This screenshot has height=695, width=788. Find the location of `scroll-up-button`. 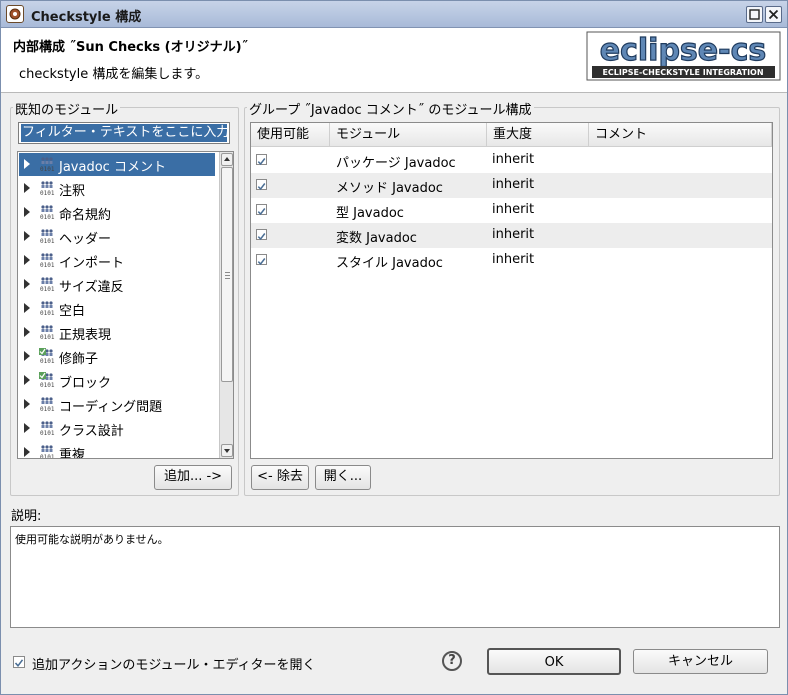

scroll-up-button is located at coordinates (227, 159).